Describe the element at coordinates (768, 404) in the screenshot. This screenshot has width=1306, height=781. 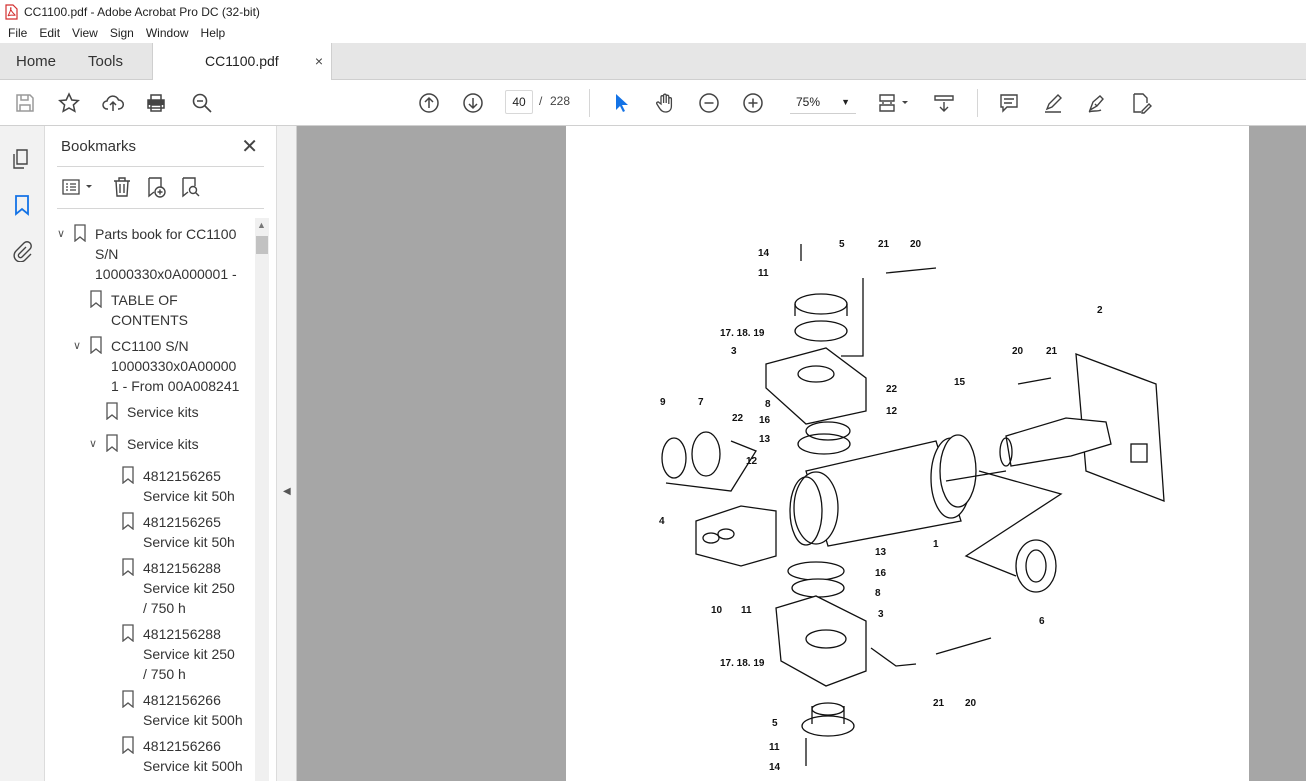
I see `callout-label: 8` at that location.